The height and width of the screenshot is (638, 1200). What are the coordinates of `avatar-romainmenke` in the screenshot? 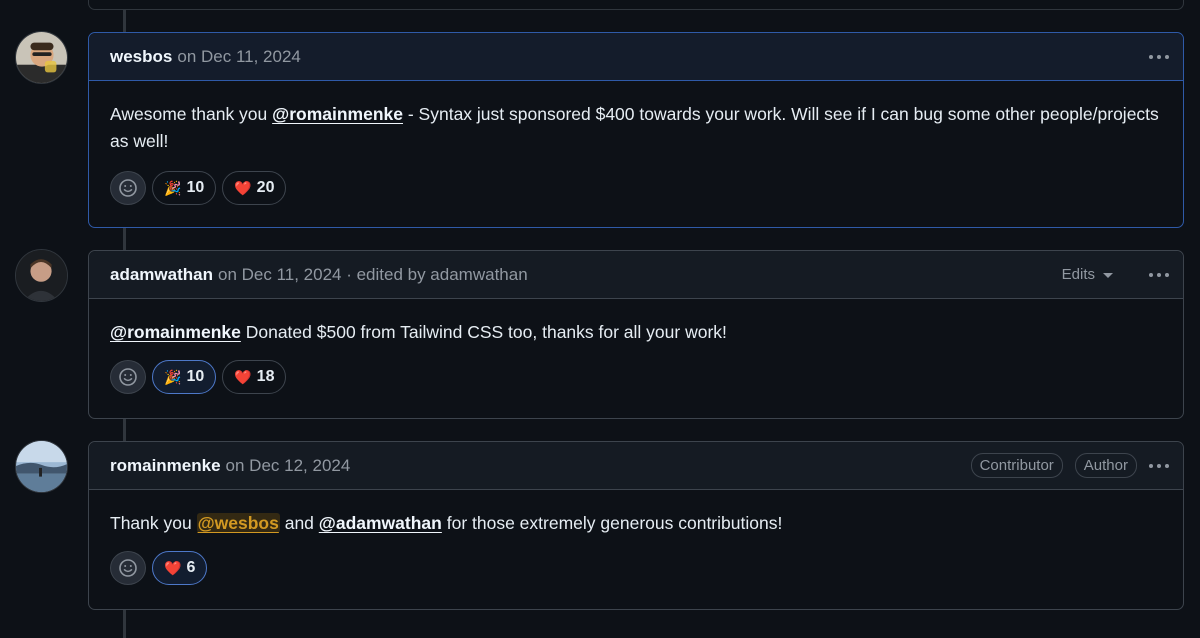 It's located at (41, 466).